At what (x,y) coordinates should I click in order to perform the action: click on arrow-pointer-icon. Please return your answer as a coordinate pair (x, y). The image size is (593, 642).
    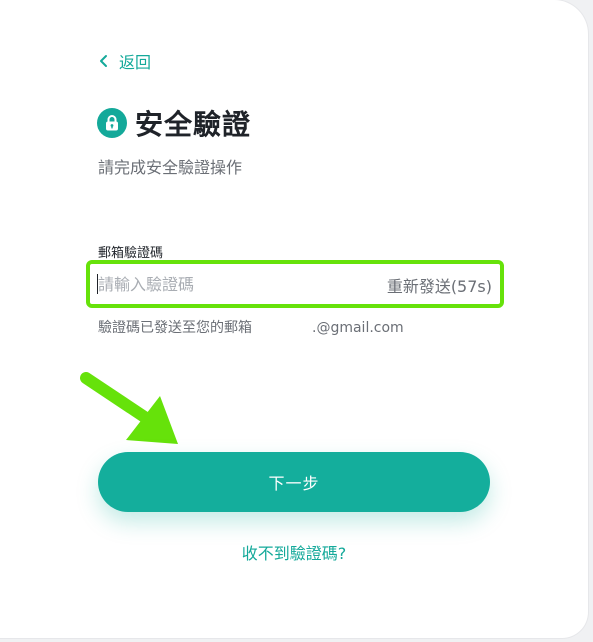
    Looking at the image, I should click on (129, 408).